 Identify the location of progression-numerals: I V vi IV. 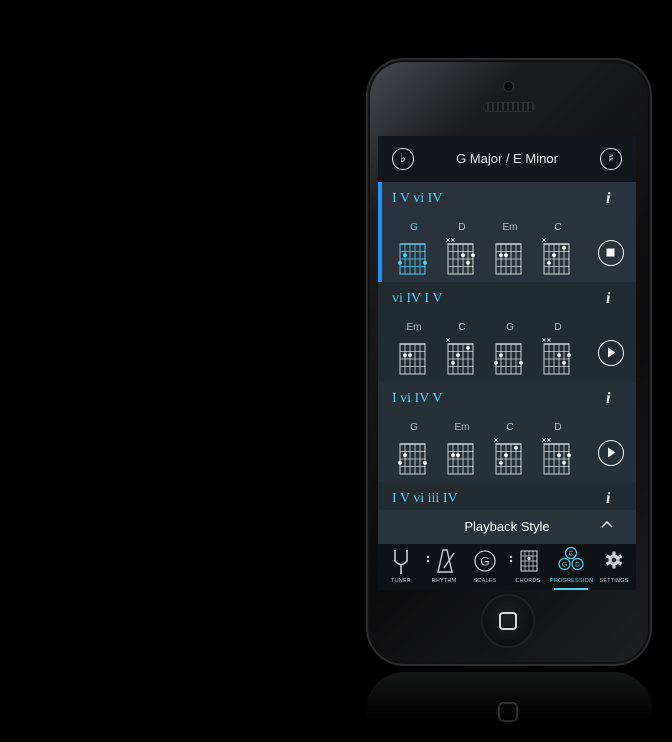
(417, 198).